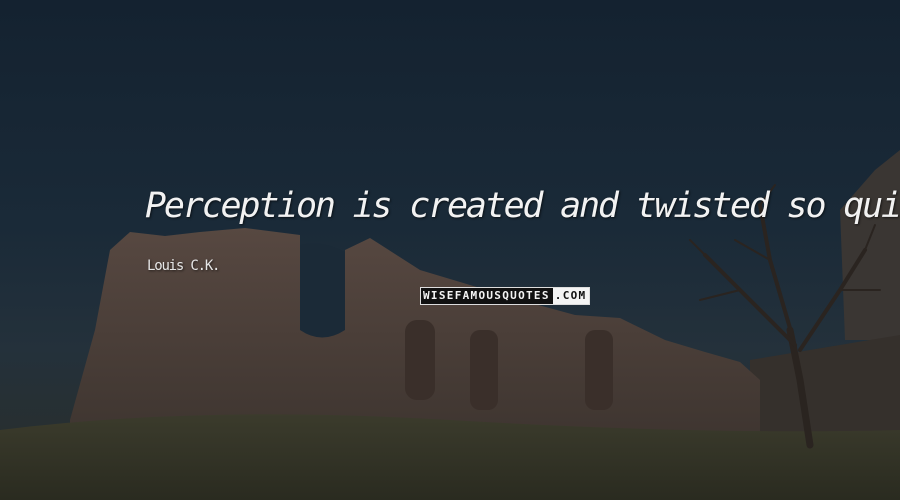 The height and width of the screenshot is (500, 900). Describe the element at coordinates (870, 245) in the screenshot. I see `tower` at that location.